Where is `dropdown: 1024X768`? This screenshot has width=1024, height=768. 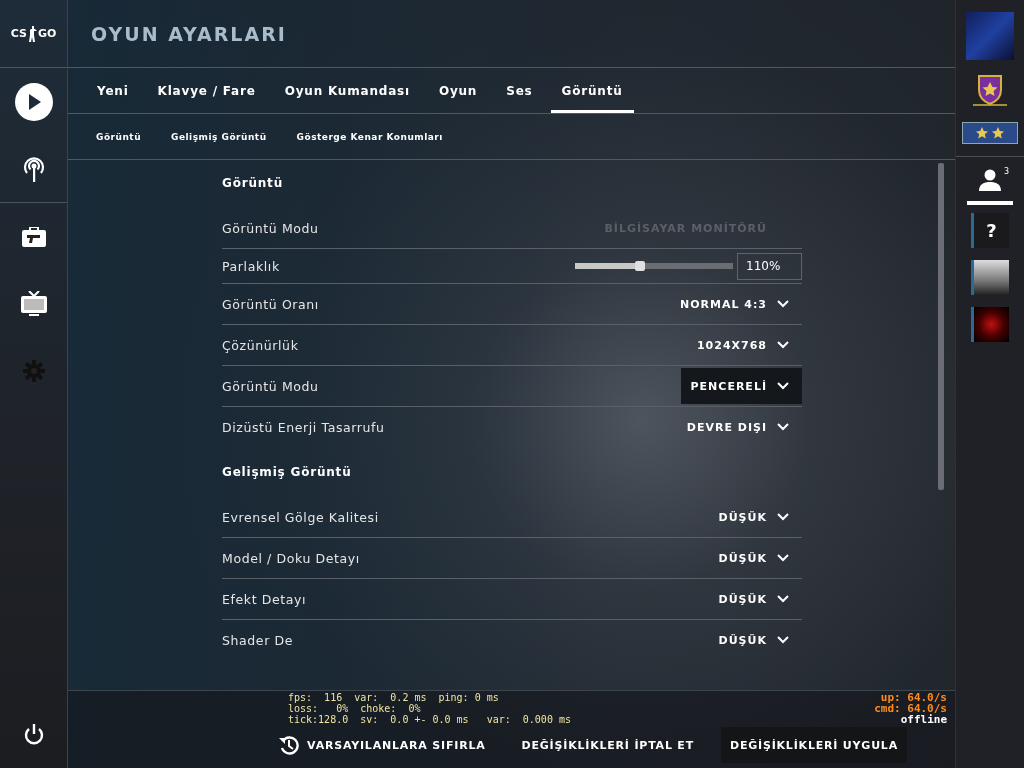 dropdown: 1024X768 is located at coordinates (744, 345).